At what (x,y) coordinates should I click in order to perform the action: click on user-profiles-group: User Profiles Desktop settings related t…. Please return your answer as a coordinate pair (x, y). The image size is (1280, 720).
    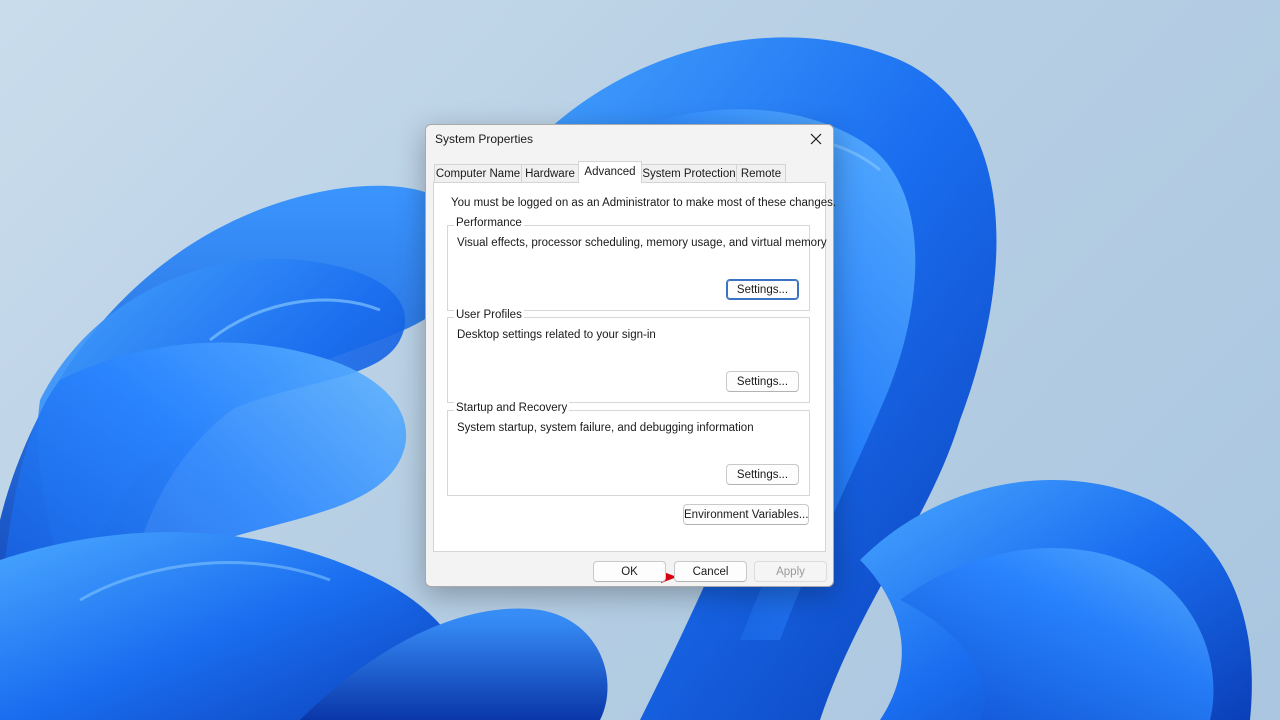
    Looking at the image, I should click on (628, 356).